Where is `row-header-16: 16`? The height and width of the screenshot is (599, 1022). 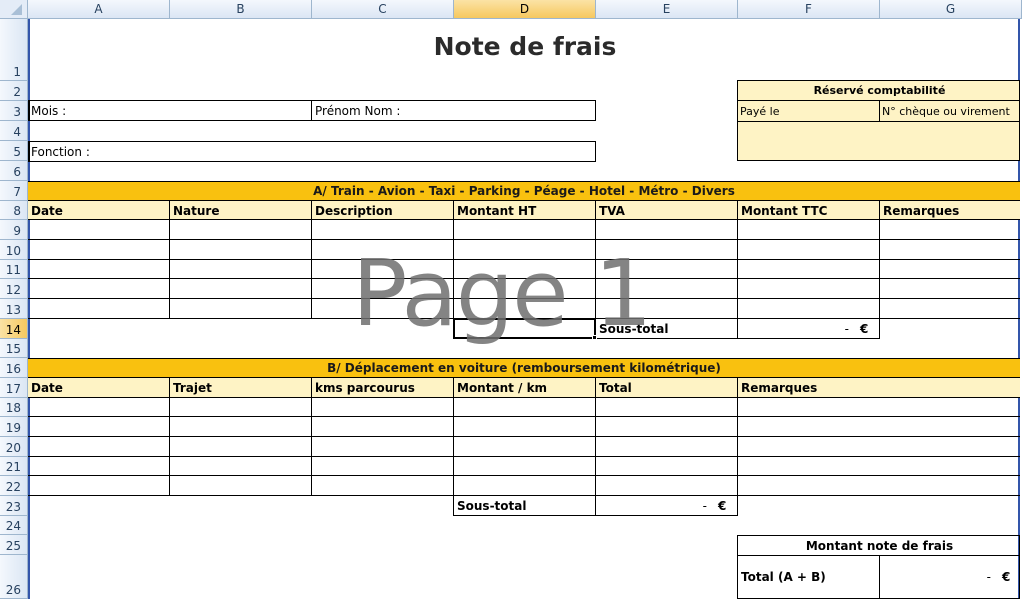
row-header-16: 16 is located at coordinates (14, 368).